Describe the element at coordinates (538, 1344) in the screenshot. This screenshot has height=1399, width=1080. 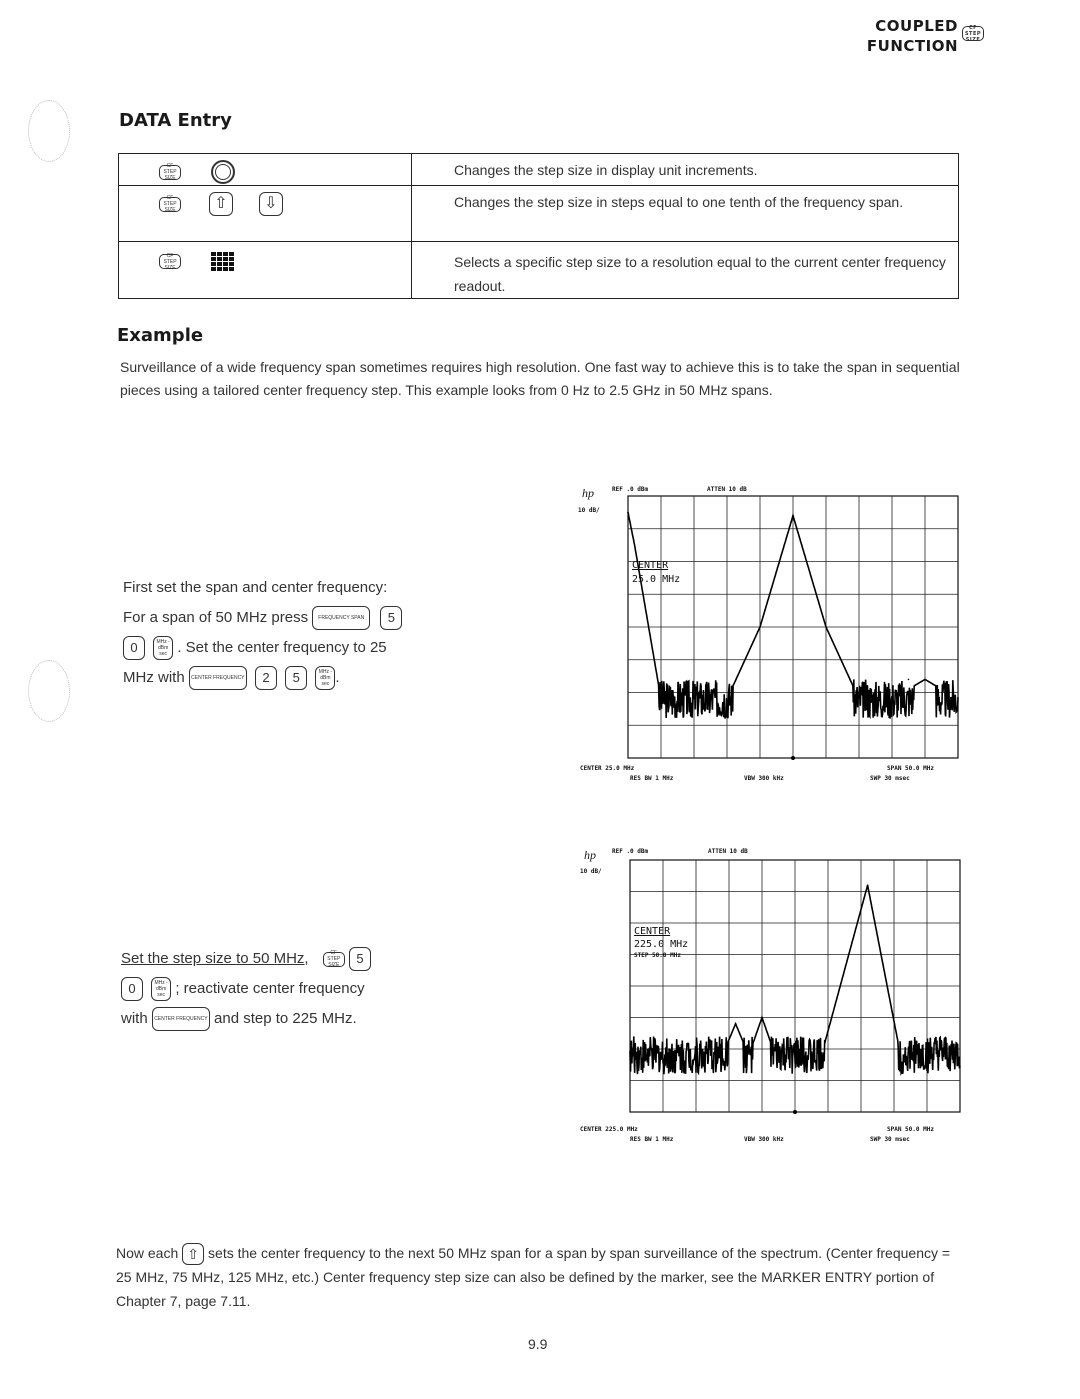
I see `page-number: 9.9` at that location.